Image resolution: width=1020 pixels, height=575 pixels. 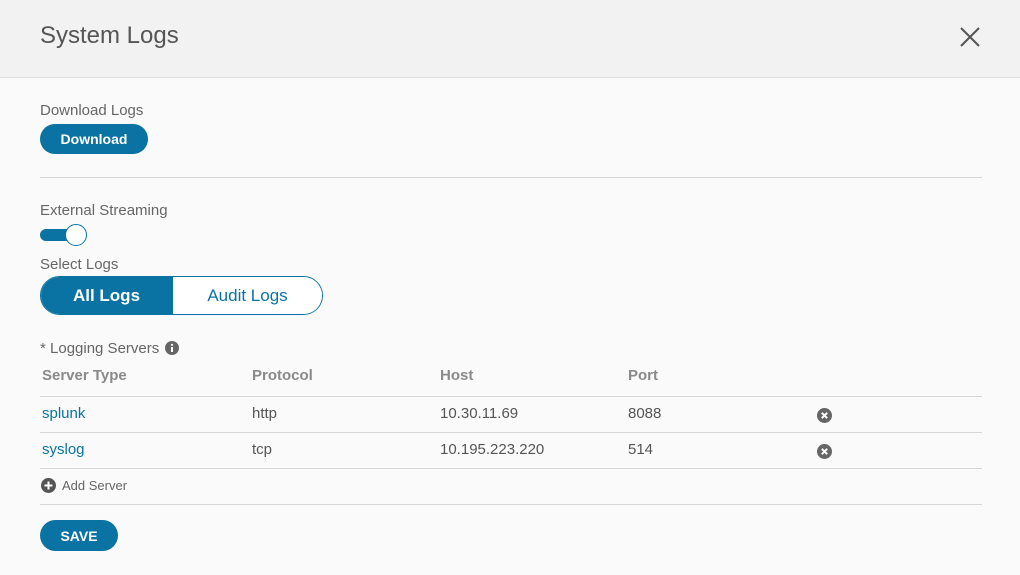 What do you see at coordinates (511, 468) in the screenshot?
I see `table-bottom-border` at bounding box center [511, 468].